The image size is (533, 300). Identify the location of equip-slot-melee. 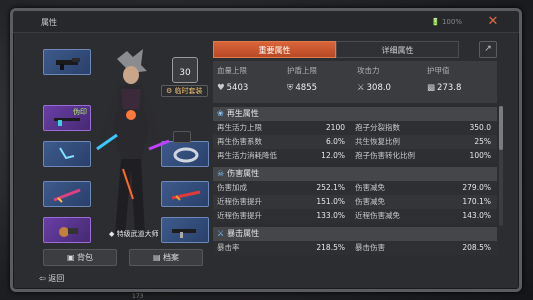
(67, 194).